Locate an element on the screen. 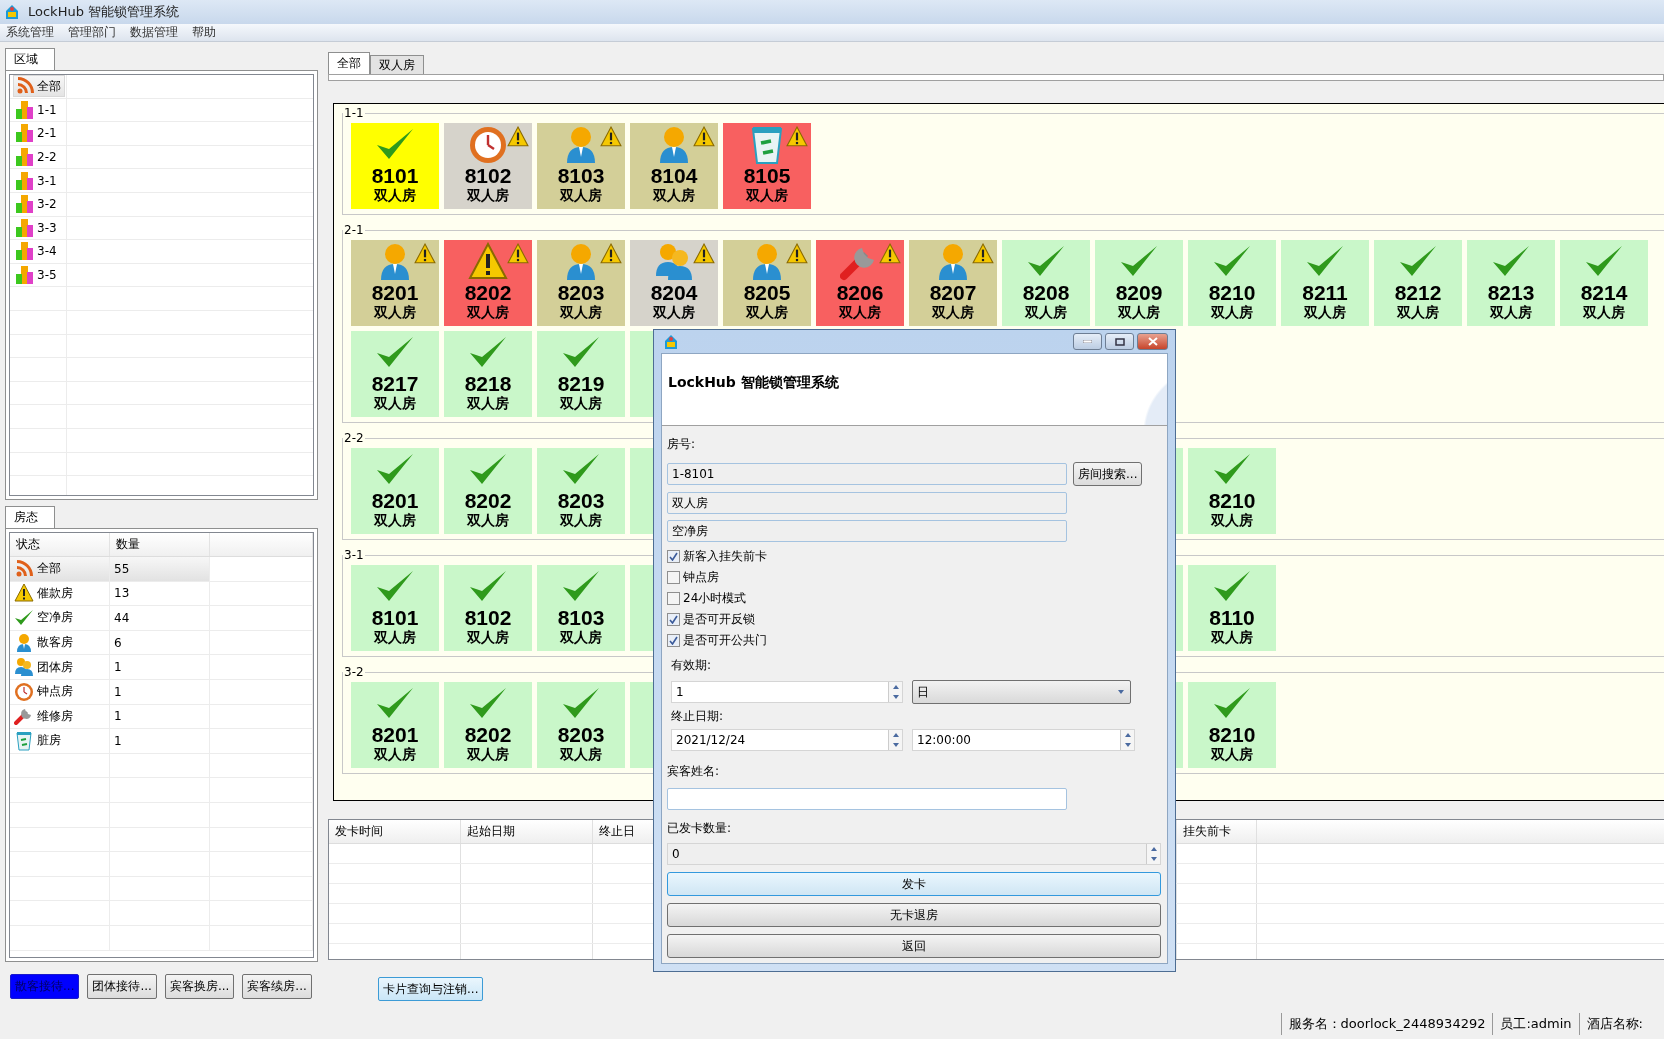 This screenshot has height=1039, width=1664. room-tile: 8208 双人房 is located at coordinates (1046, 283).